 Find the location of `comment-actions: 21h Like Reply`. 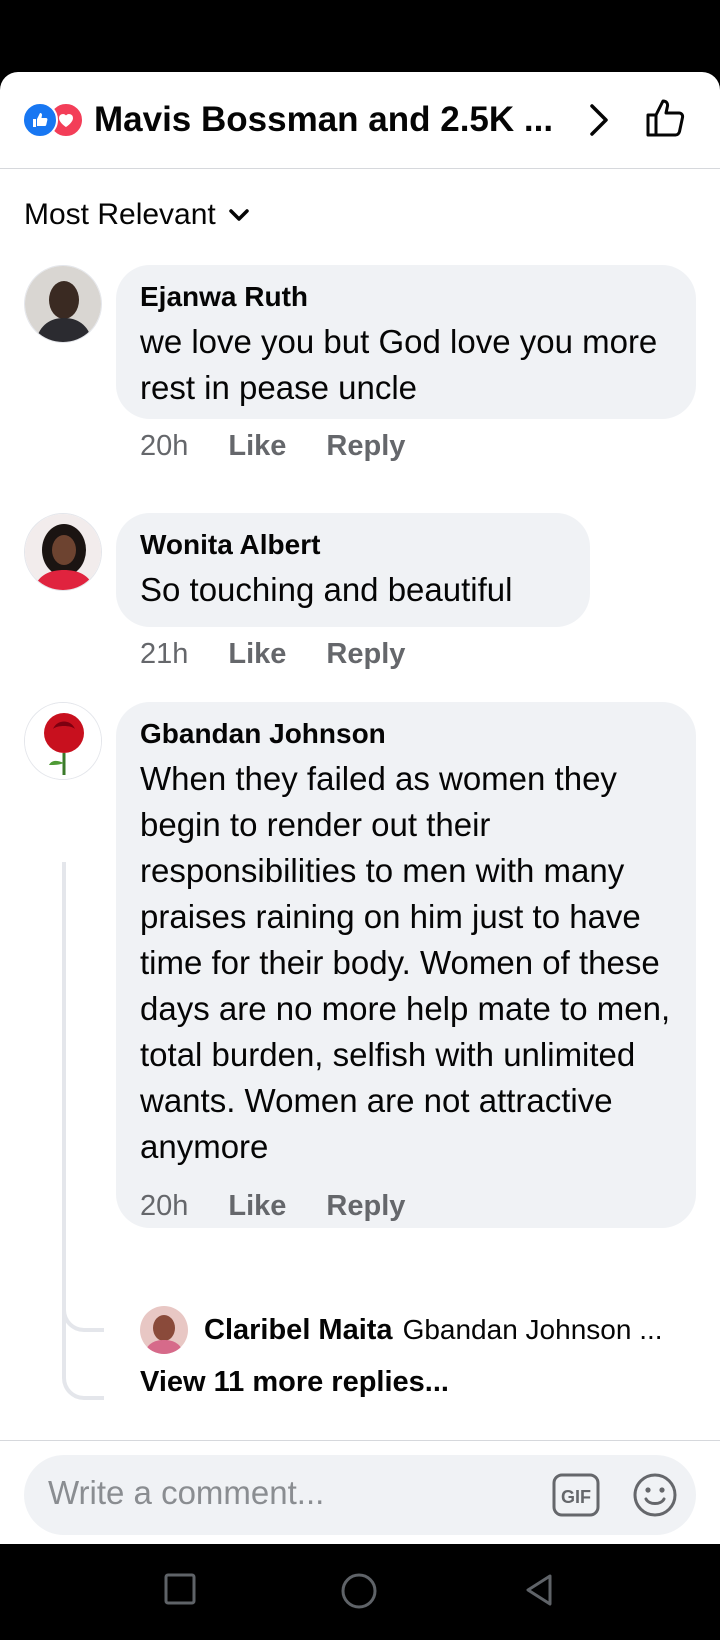

comment-actions: 21h Like Reply is located at coordinates (292, 654).